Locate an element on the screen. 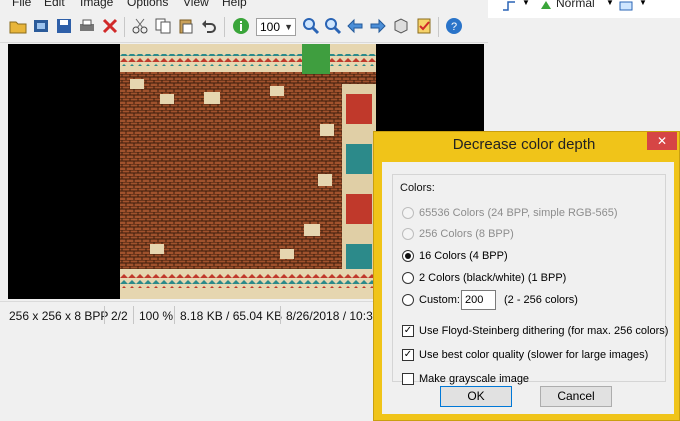 This screenshot has height=421, width=680. menu-options: Options is located at coordinates (147, 4).